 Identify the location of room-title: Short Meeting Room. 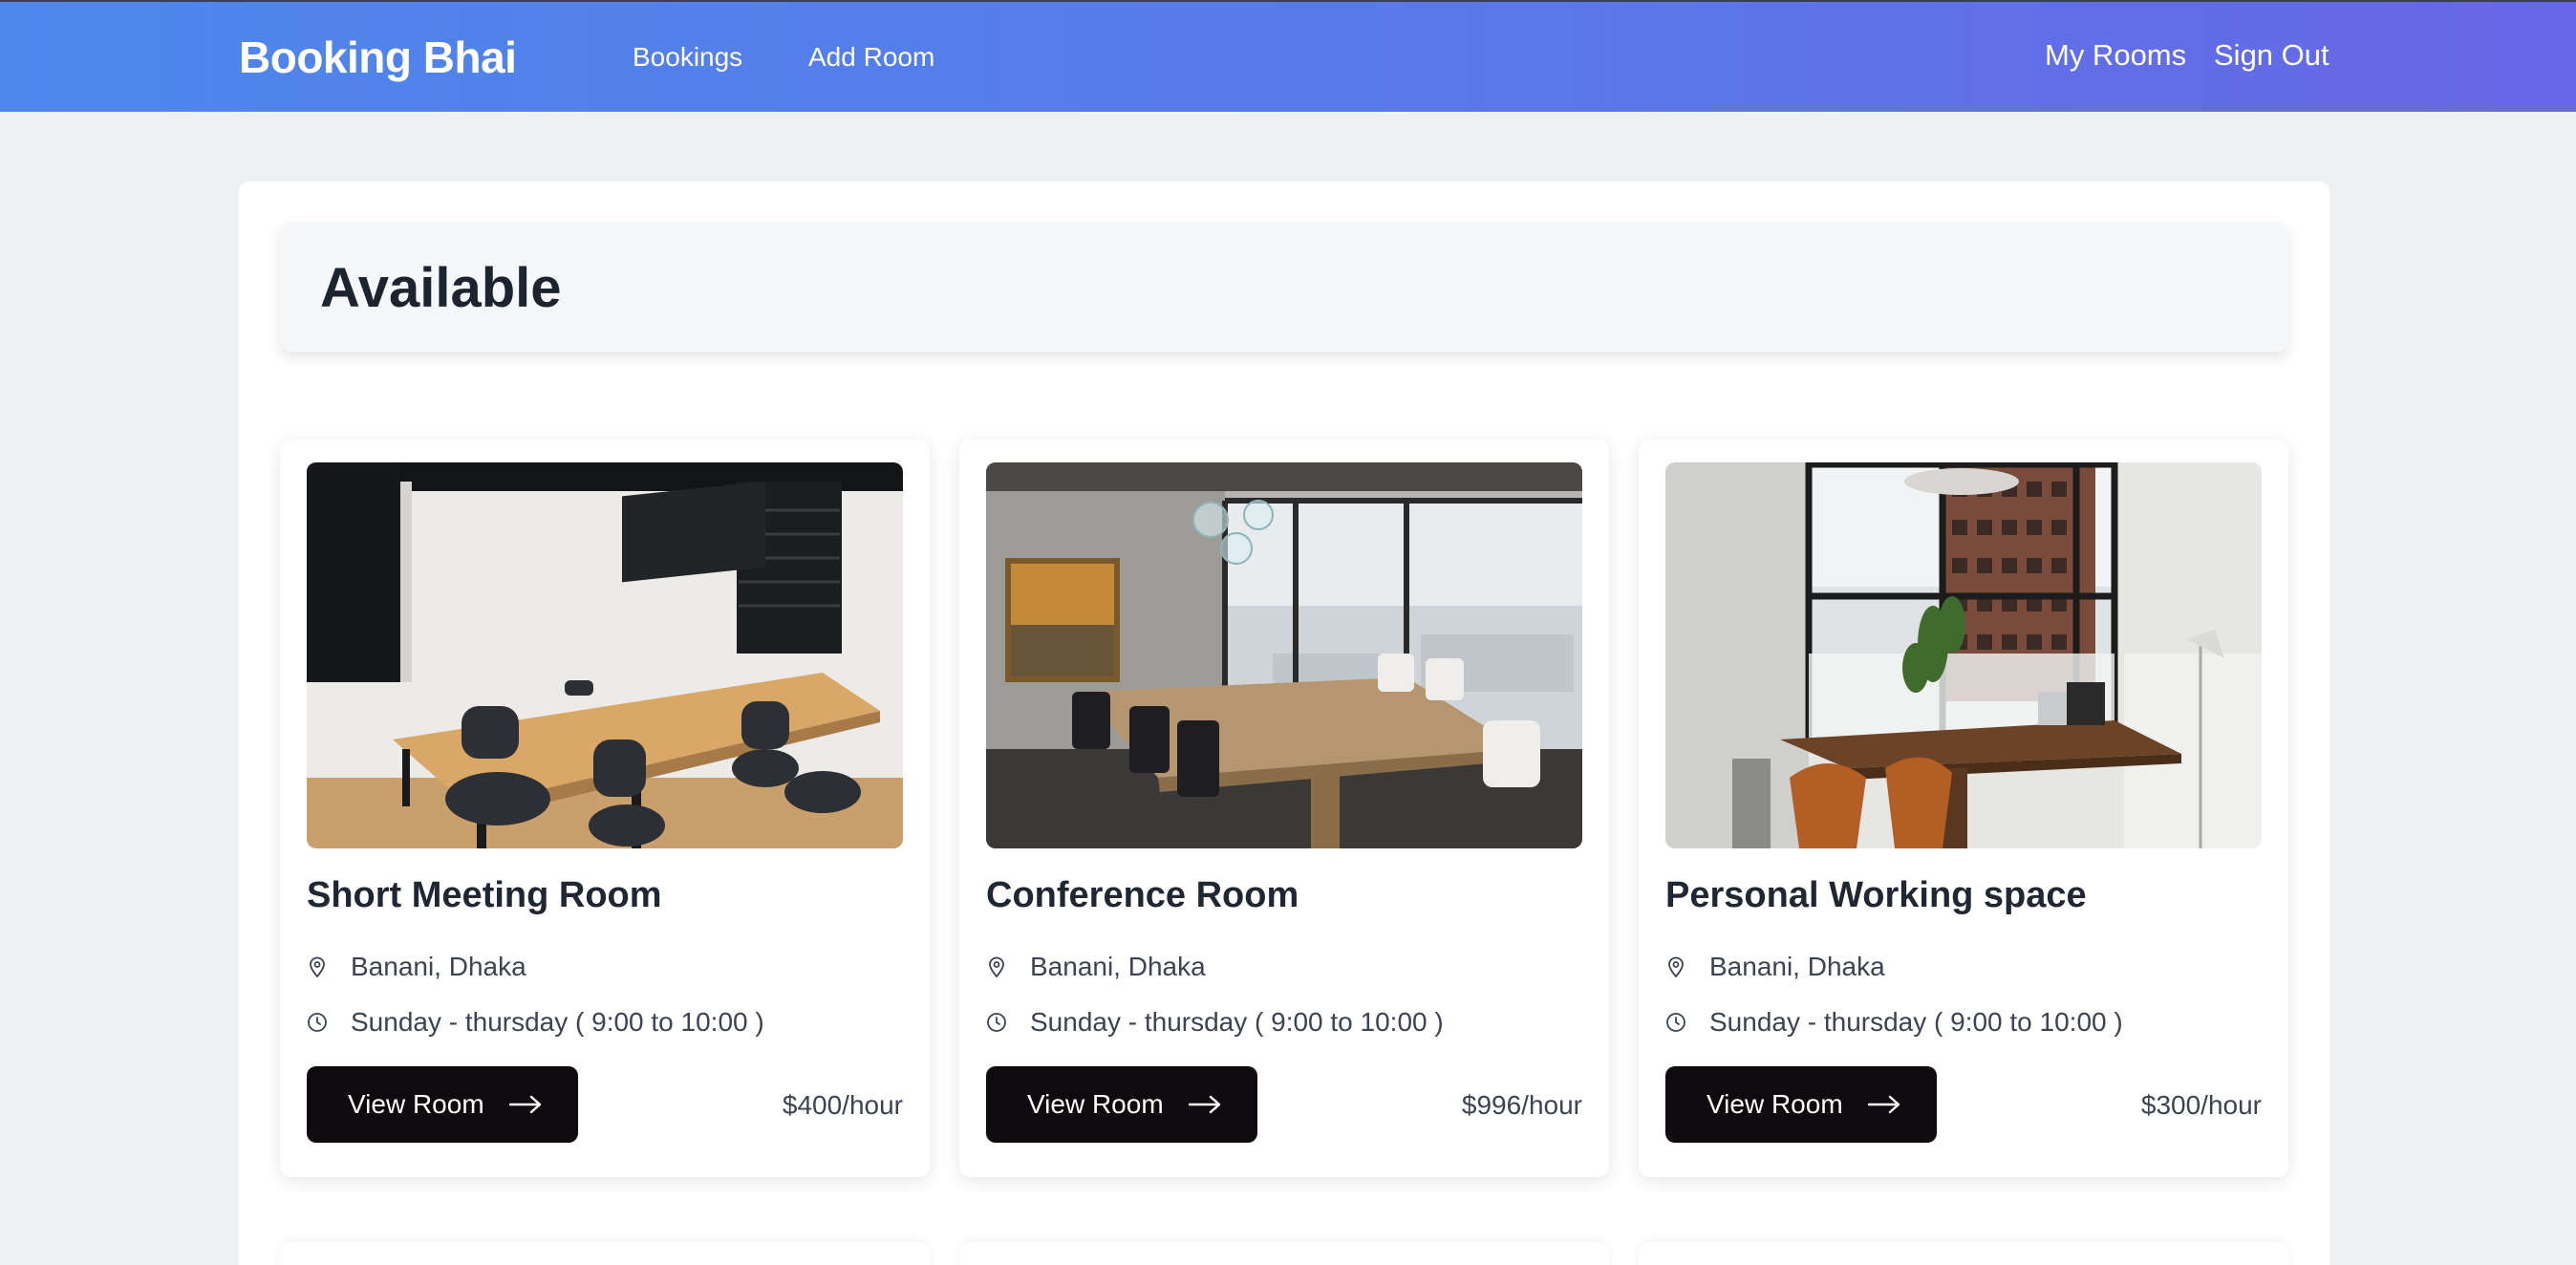
(484, 895).